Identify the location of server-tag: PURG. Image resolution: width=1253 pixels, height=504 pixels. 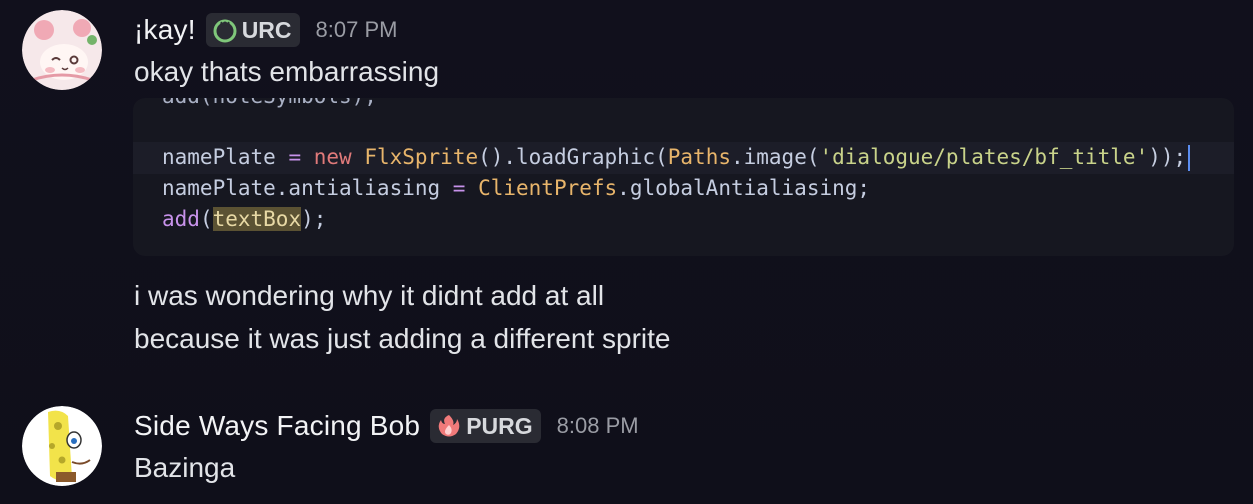
(485, 426).